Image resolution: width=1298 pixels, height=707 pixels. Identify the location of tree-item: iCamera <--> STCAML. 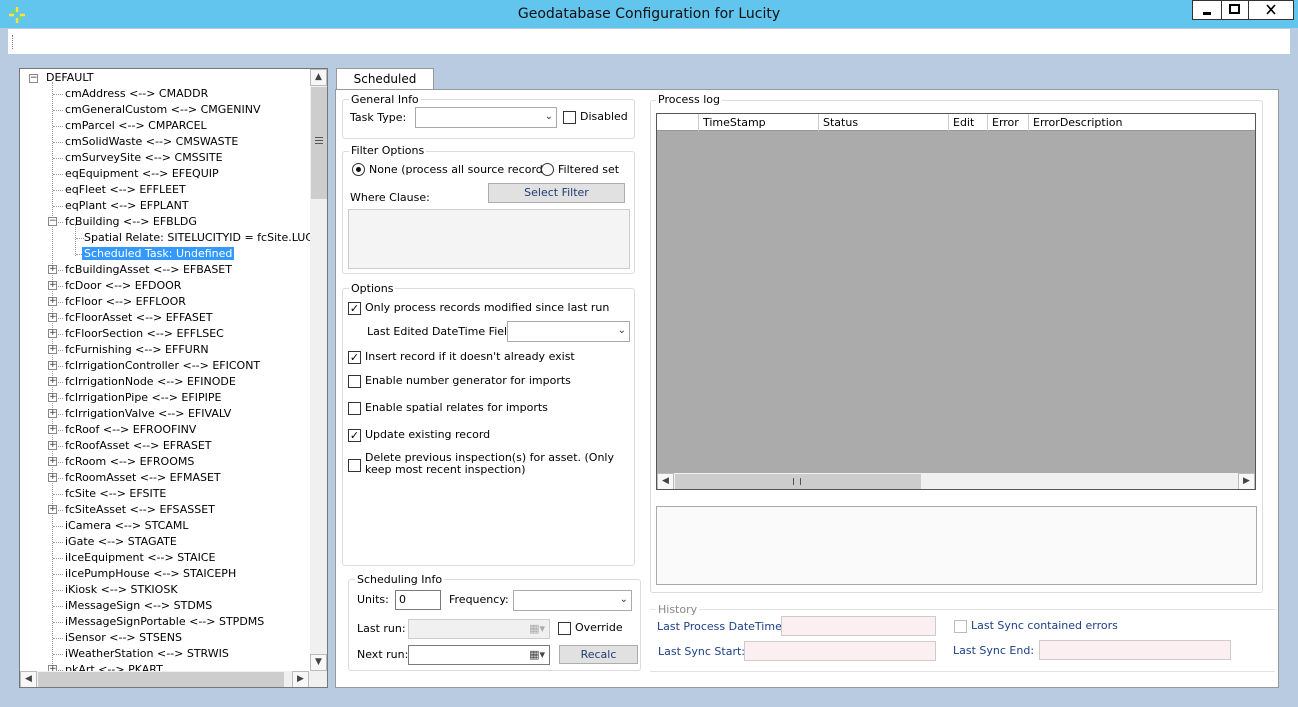
(126, 526).